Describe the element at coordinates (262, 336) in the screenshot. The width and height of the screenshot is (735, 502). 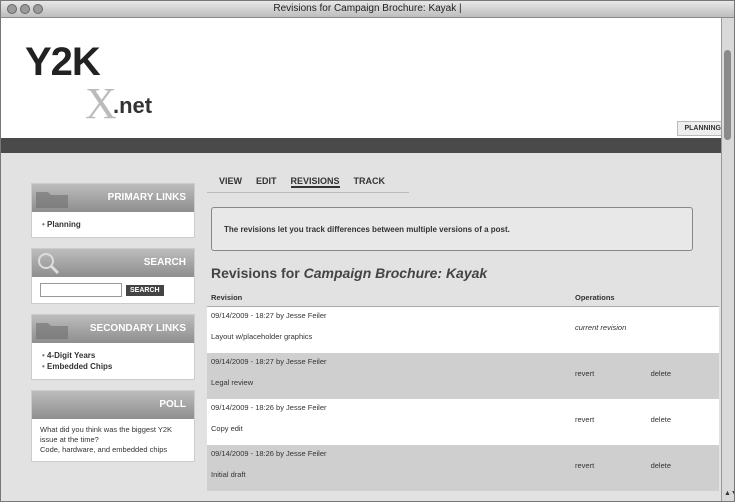
I see `revision-log: Layout w/placeholder graphics` at that location.